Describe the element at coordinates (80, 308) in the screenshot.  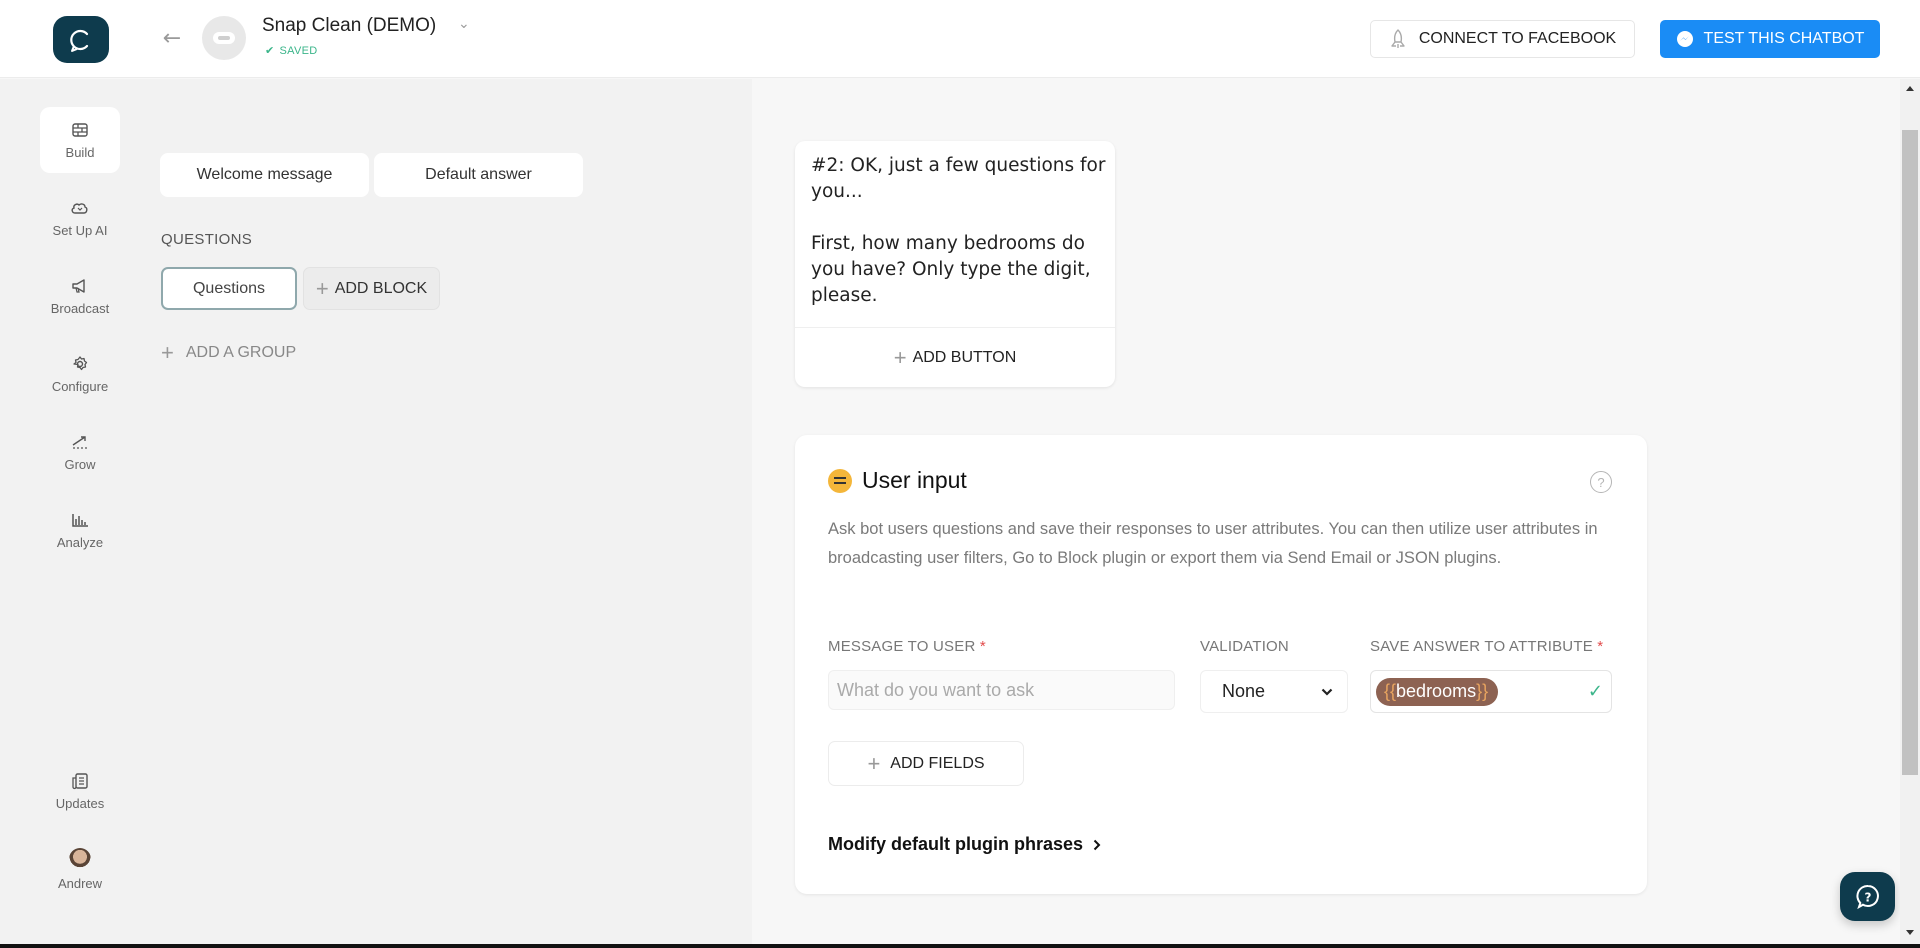
I see `sidebar-item-label: Broadcast` at that location.